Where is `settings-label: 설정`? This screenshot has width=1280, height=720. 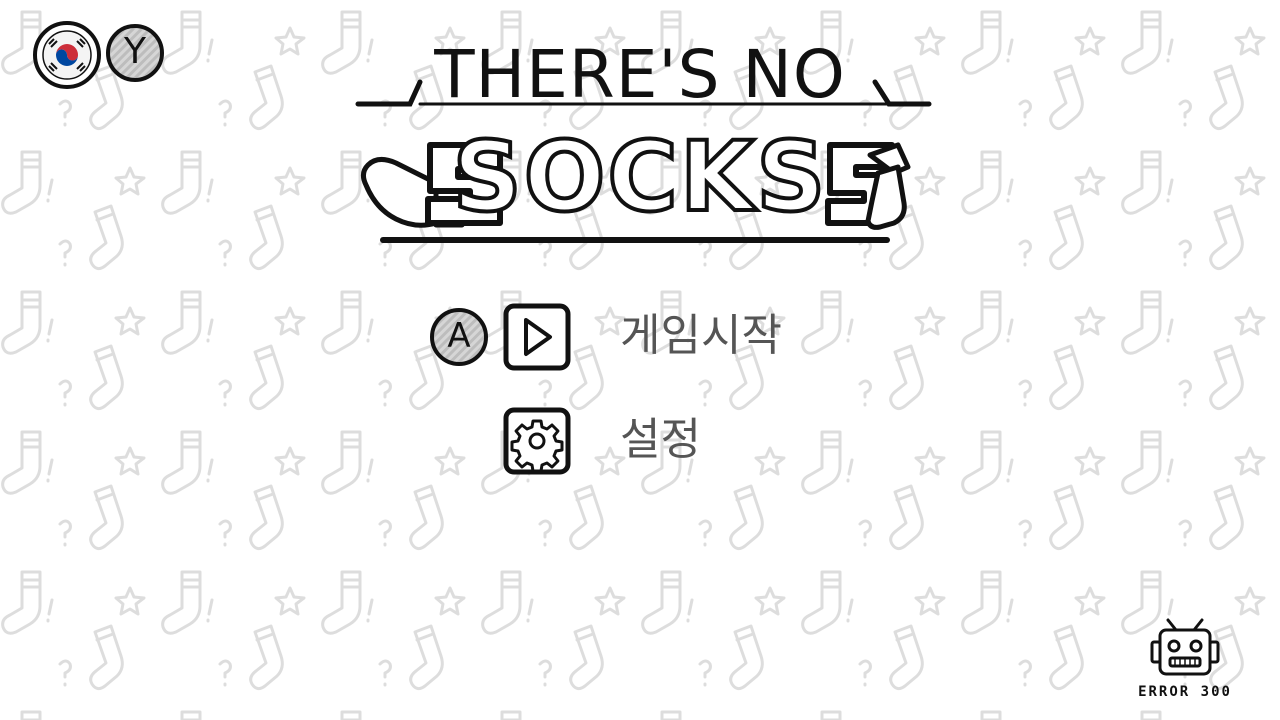
settings-label: 설정 is located at coordinates (660, 439).